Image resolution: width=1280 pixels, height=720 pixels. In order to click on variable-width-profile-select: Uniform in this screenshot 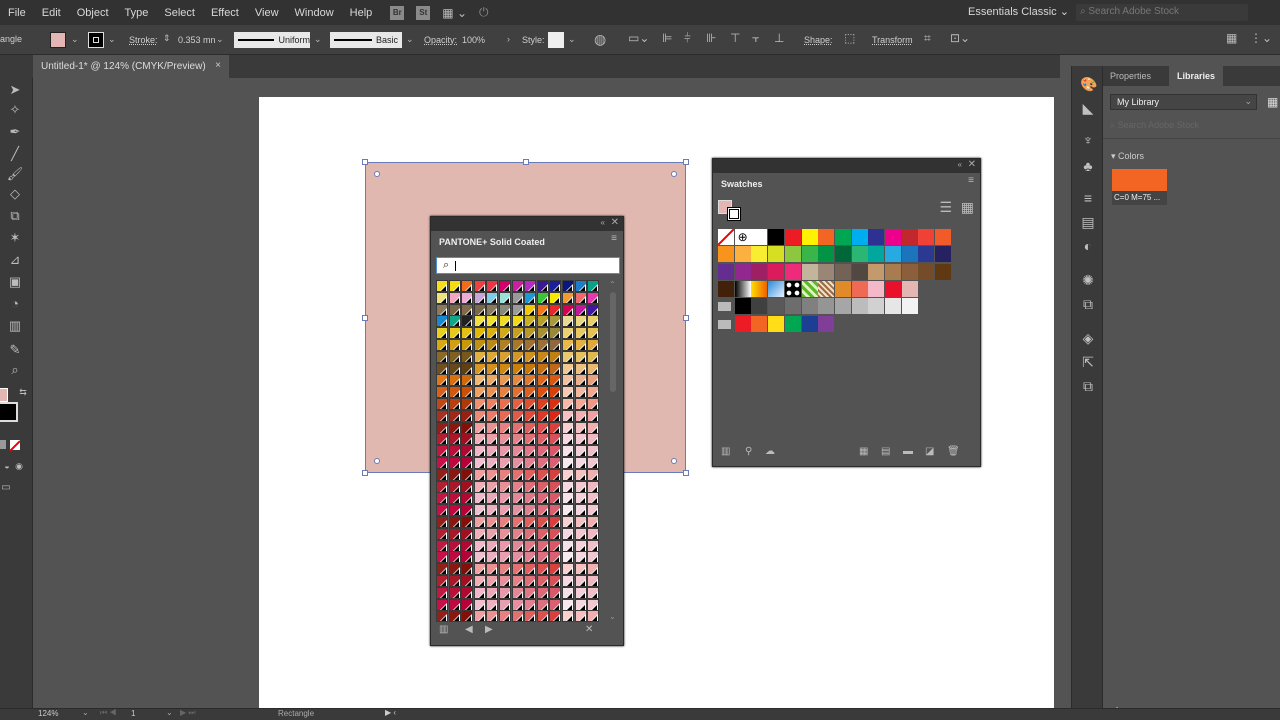, I will do `click(272, 40)`.